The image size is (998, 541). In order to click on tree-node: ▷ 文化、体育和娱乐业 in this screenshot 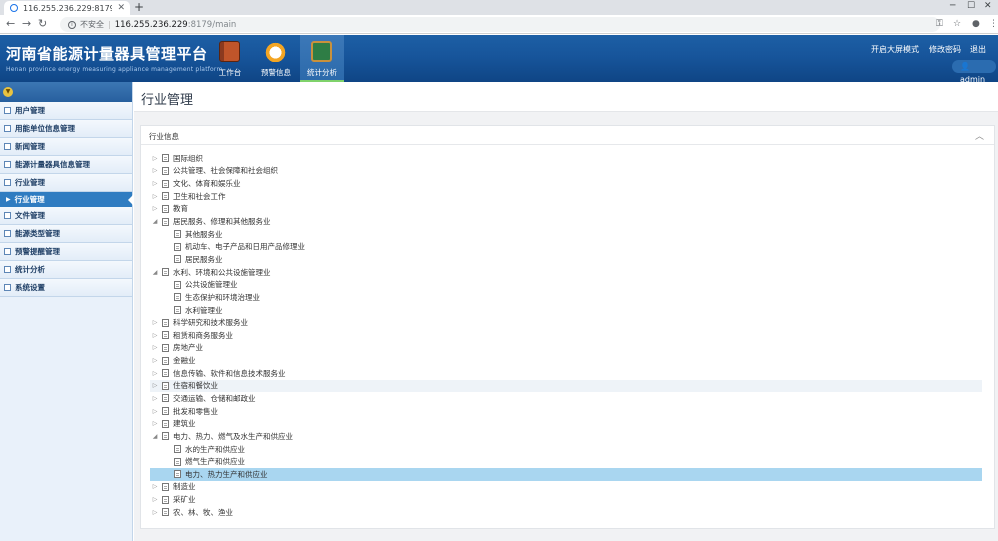, I will do `click(566, 183)`.